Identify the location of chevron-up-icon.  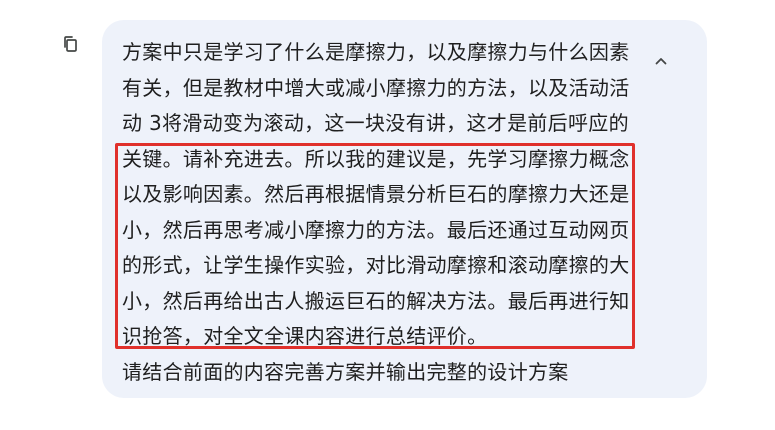
(661, 61).